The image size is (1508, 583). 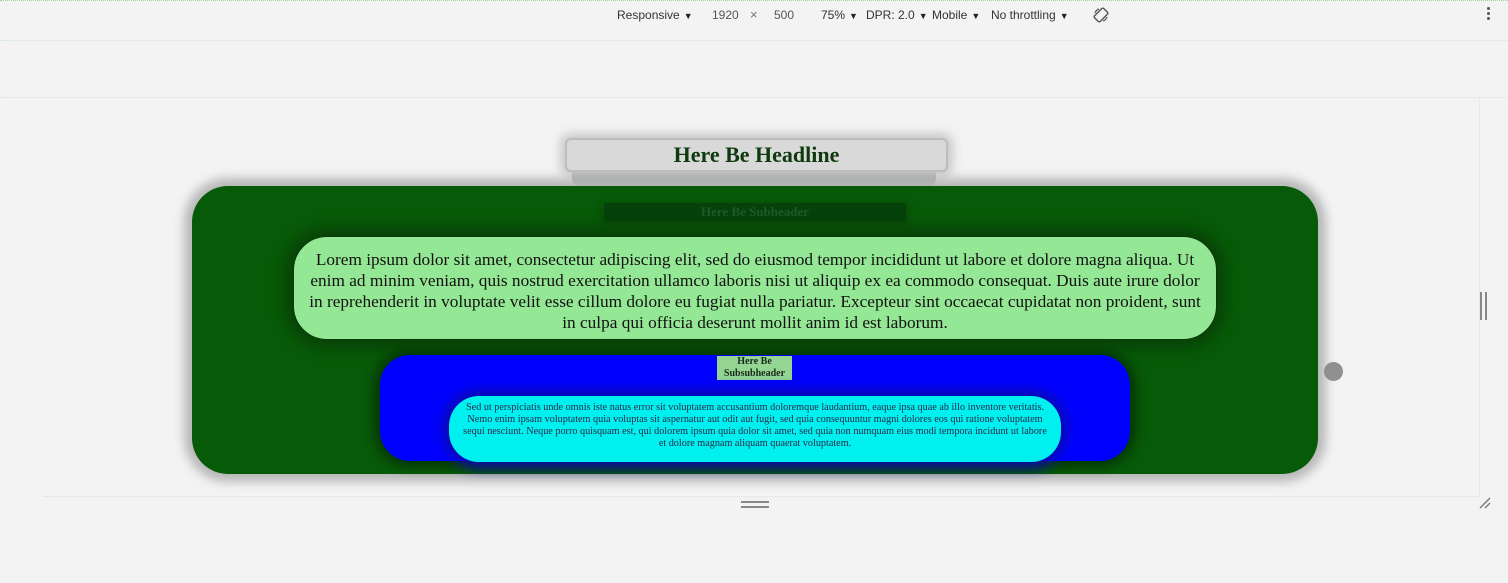 I want to click on rotate-icon, so click(x=1101, y=15).